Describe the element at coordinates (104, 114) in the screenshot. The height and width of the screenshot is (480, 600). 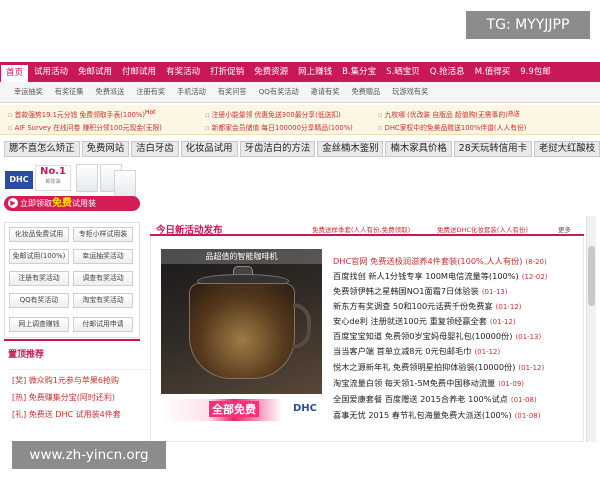
I see `announcement-link: ▫ 首款强势19.1元分钱 免费领取手表(100%)Hot` at that location.